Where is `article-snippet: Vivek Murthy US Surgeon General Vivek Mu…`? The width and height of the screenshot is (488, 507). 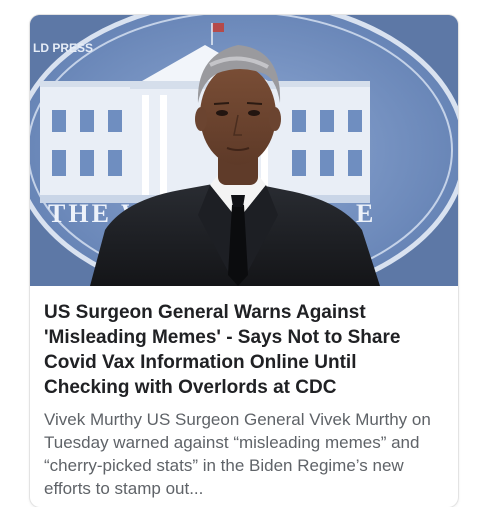 article-snippet: Vivek Murthy US Surgeon General Vivek Mu… is located at coordinates (237, 454).